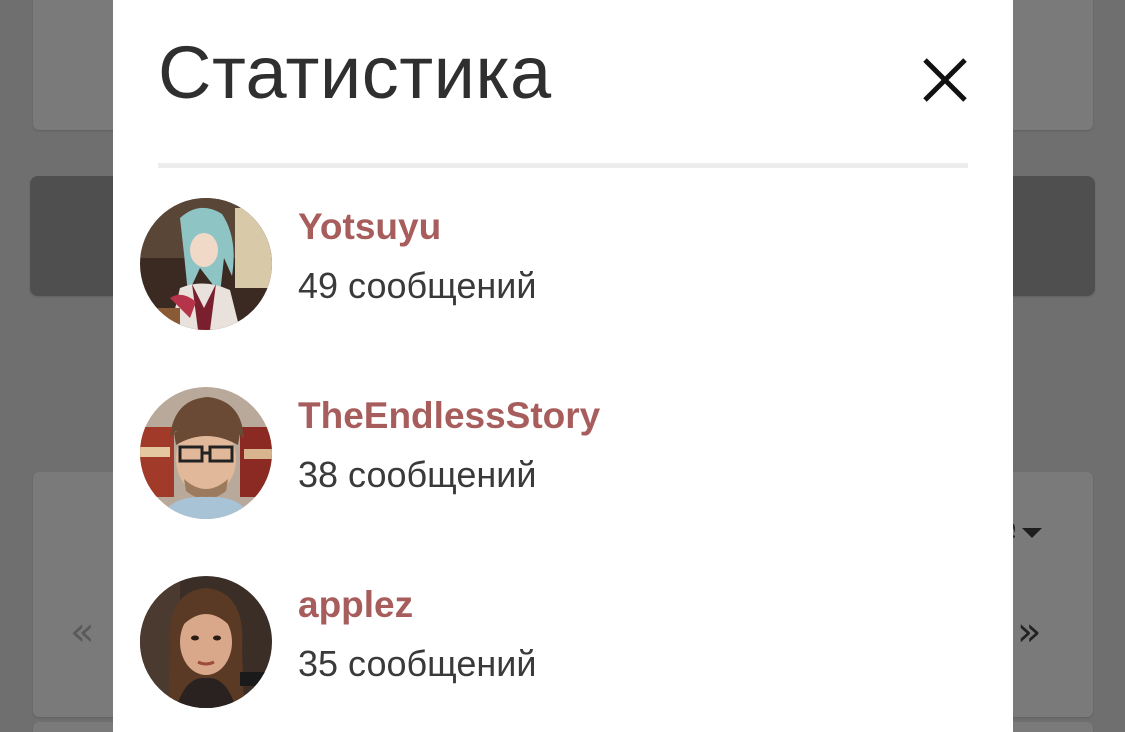 The width and height of the screenshot is (1125, 732). I want to click on double-chevron-left-icon: «, so click(82, 632).